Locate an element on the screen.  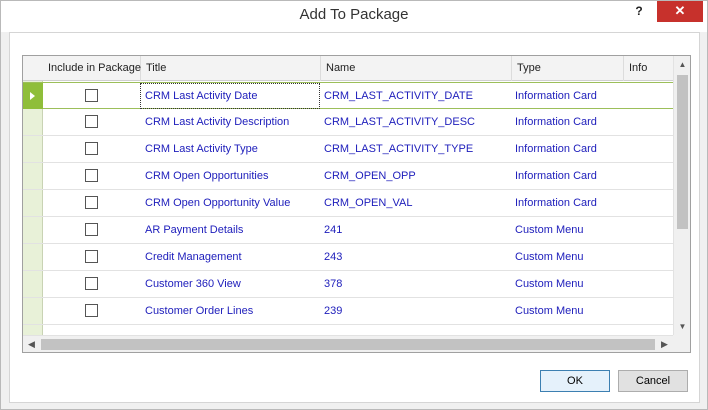
vertical-scrollbar: ▲ ▼ is located at coordinates (681, 195).